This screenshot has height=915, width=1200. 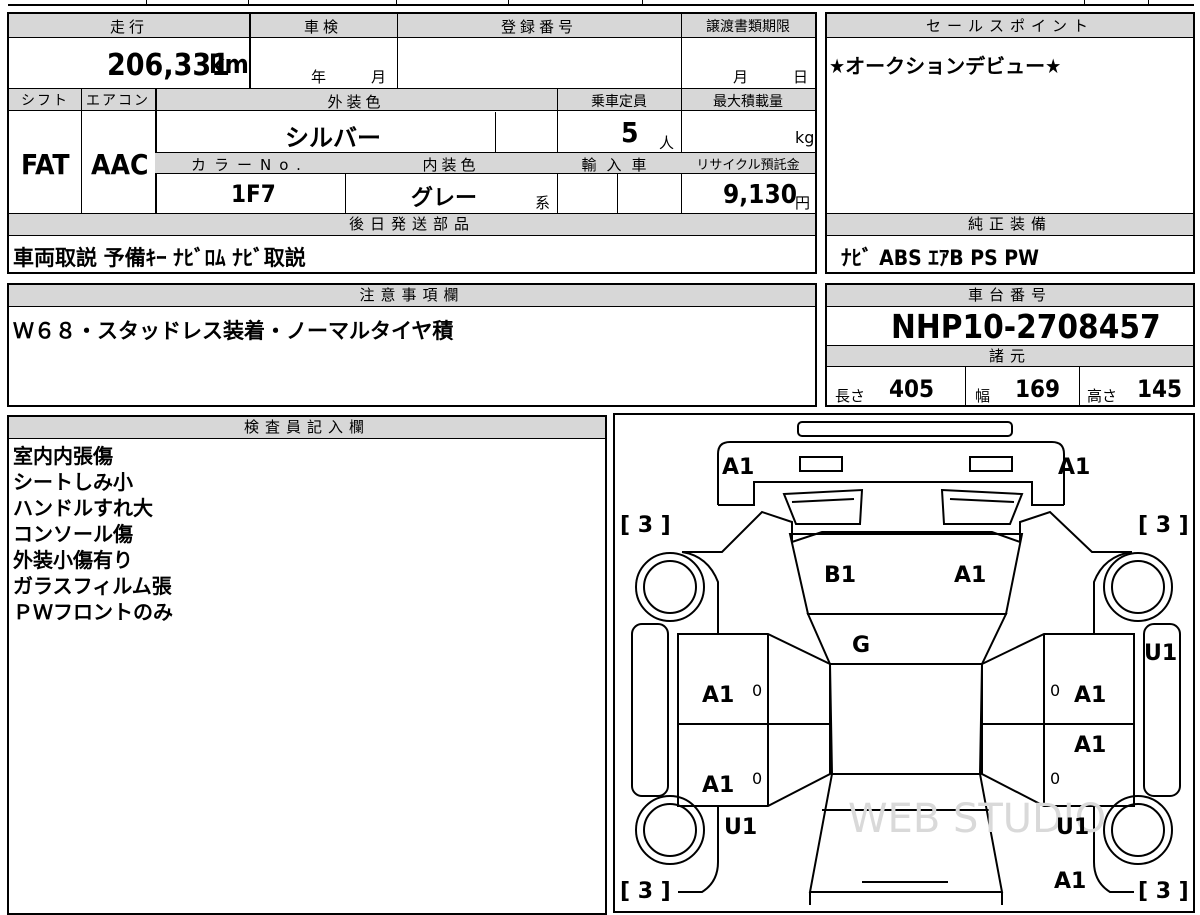 I want to click on width-label: 幅, so click(x=983, y=396).